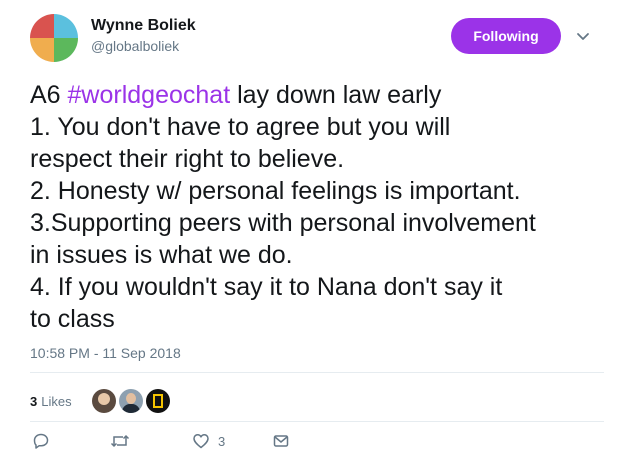 The width and height of the screenshot is (621, 469). Describe the element at coordinates (143, 46) in the screenshot. I see `user-handle: @globalboliek` at that location.